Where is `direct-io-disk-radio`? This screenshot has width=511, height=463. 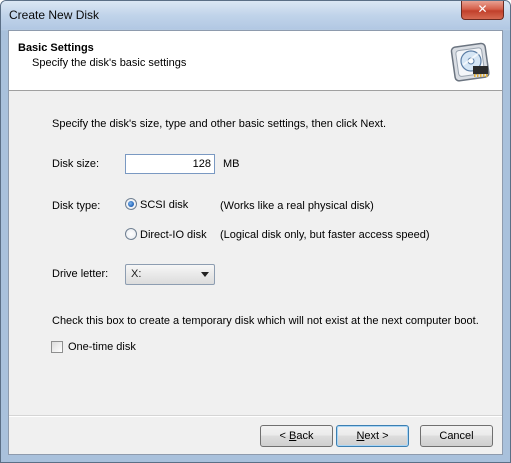 direct-io-disk-radio is located at coordinates (131, 234).